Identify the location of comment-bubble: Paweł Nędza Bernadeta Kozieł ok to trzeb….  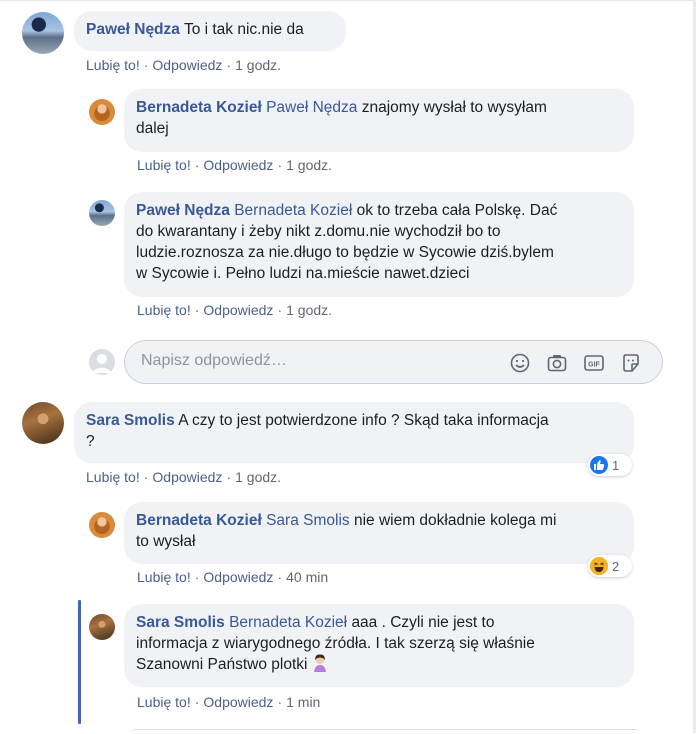
(379, 244).